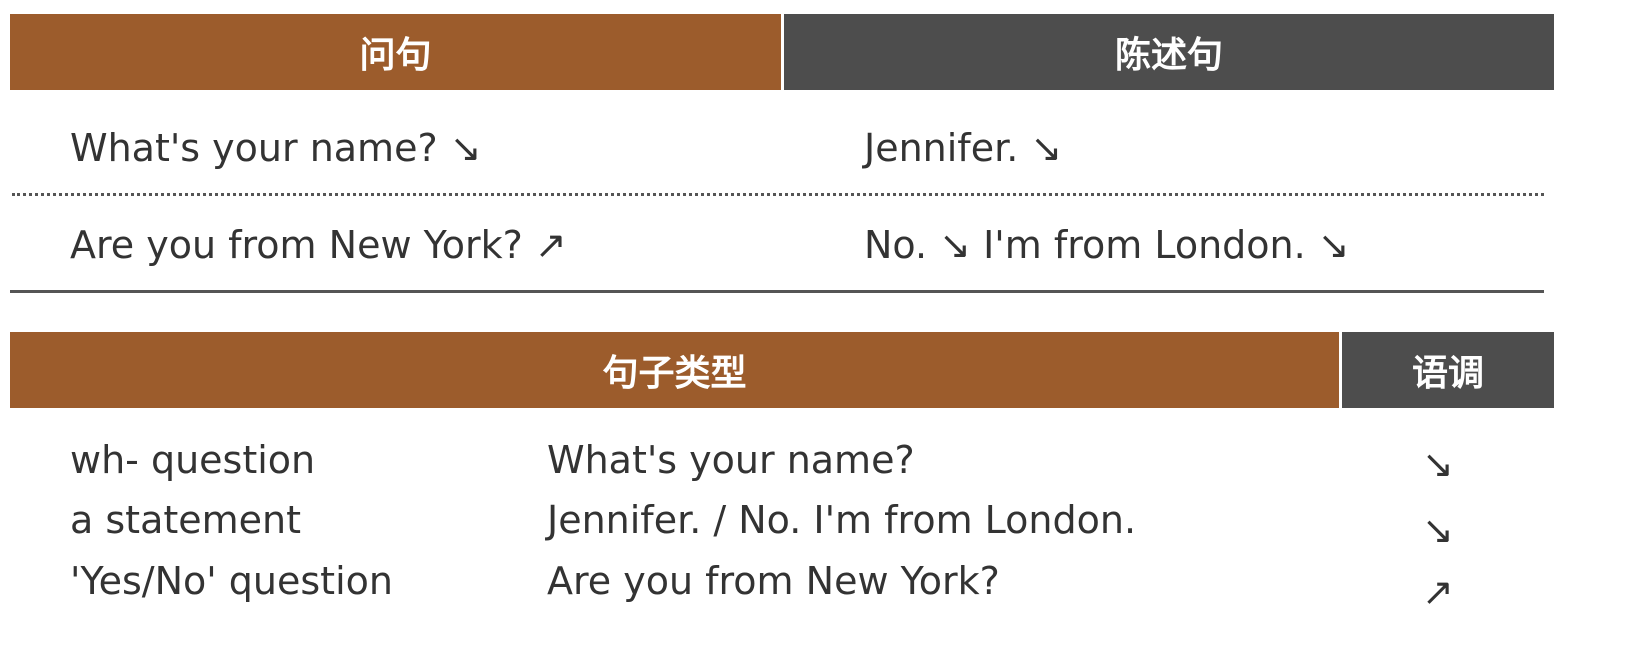 This screenshot has height=655, width=1648. Describe the element at coordinates (1438, 592) in the screenshot. I see `rising-arrow-icon: ↗` at that location.